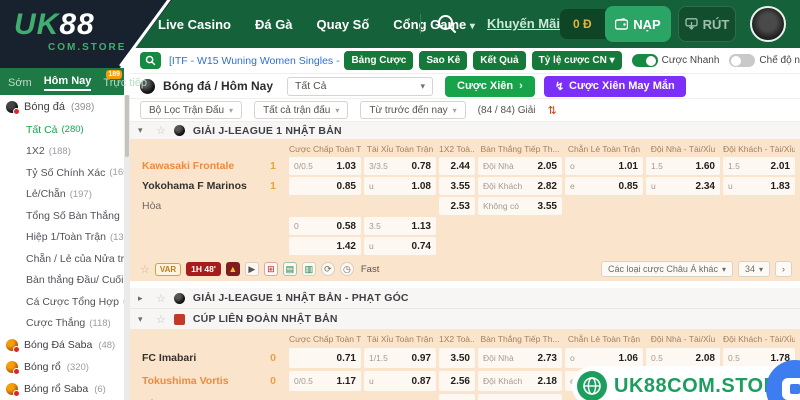  Describe the element at coordinates (768, 24) in the screenshot. I see `user-avatar` at that location.